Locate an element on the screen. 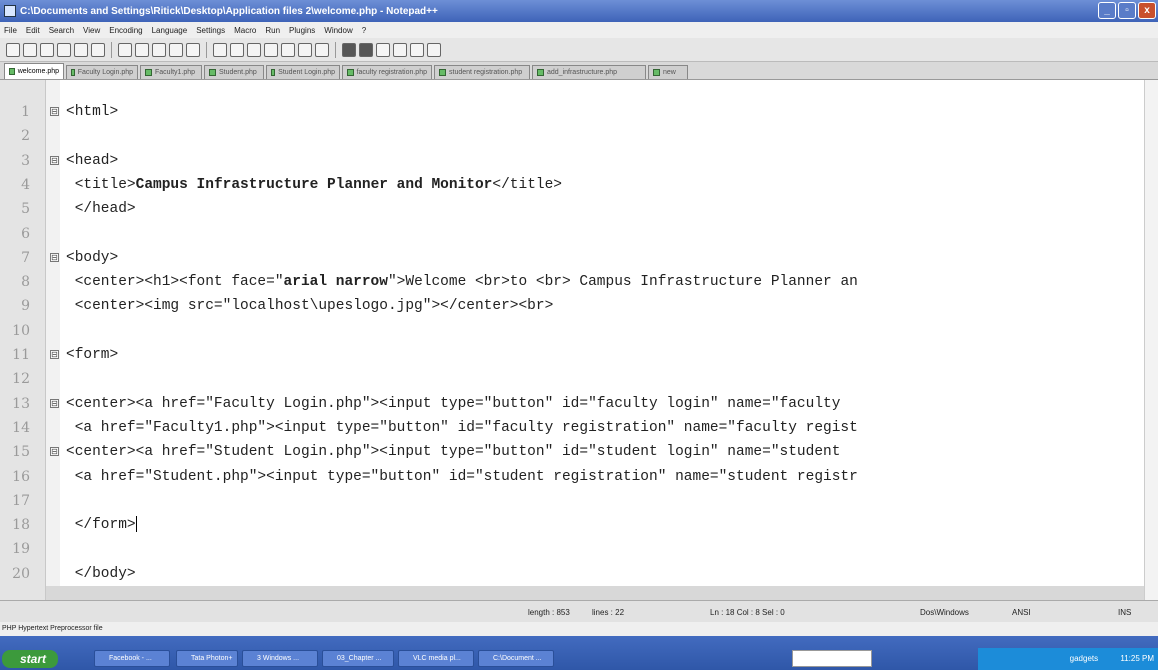 The image size is (1158, 670). code-line: 2 is located at coordinates (579, 136).